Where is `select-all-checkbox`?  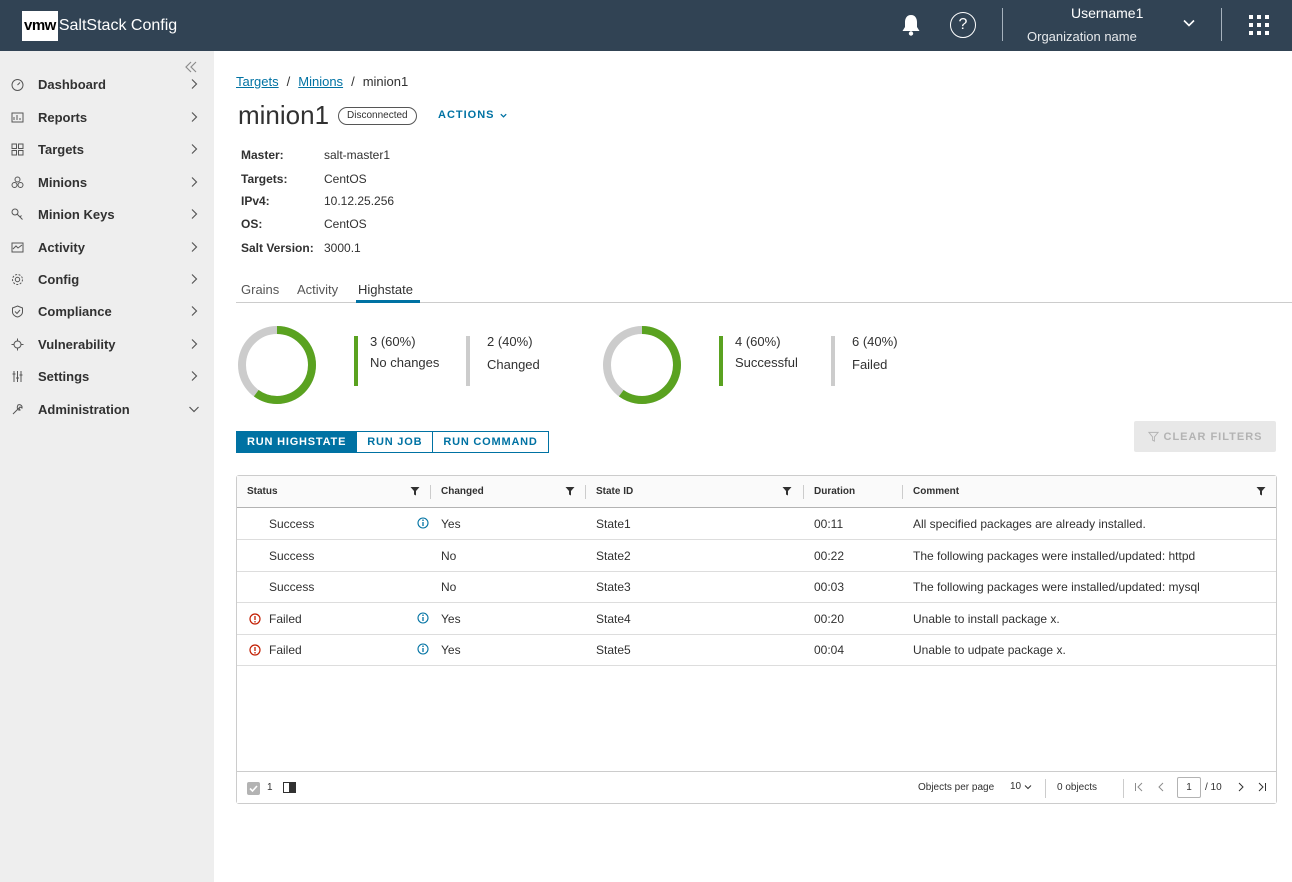
select-all-checkbox is located at coordinates (253, 788).